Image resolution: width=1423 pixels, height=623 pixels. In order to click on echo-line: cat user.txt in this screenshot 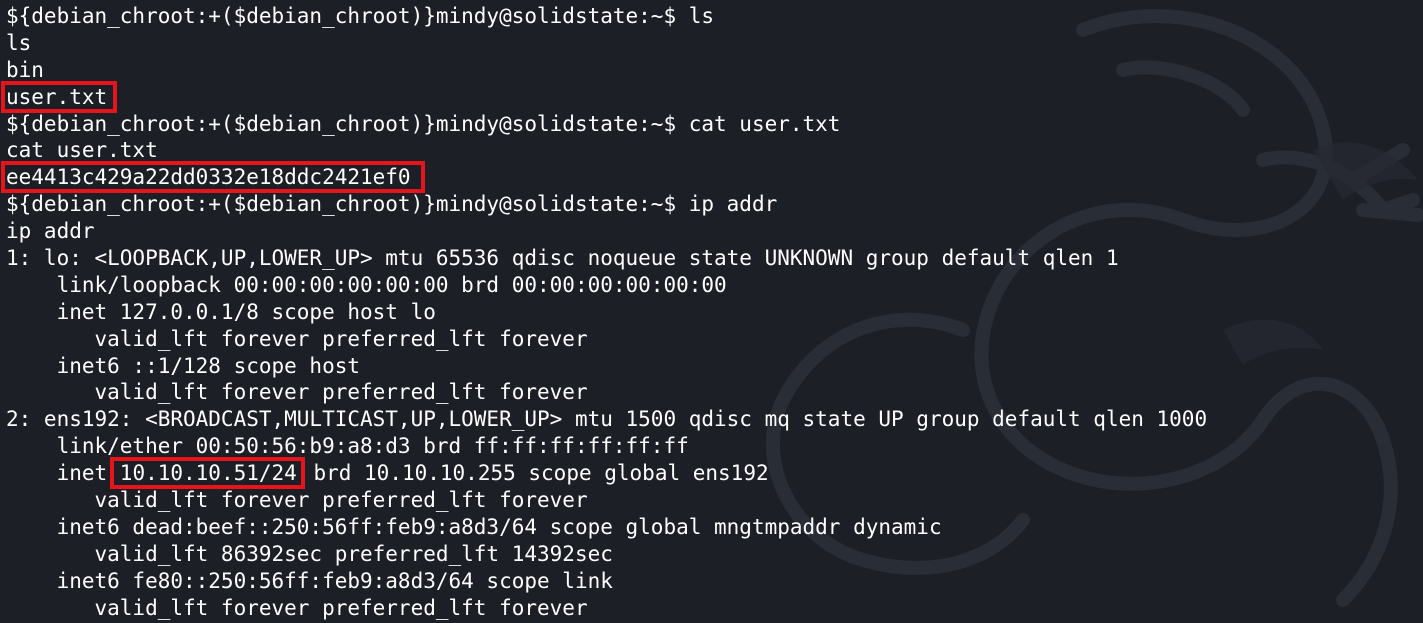, I will do `click(606, 150)`.